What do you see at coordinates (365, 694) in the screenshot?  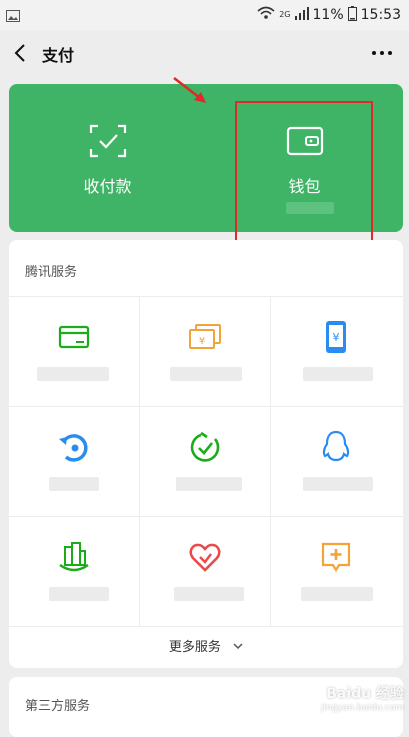 I see `watermark-main: Baidu 经验` at bounding box center [365, 694].